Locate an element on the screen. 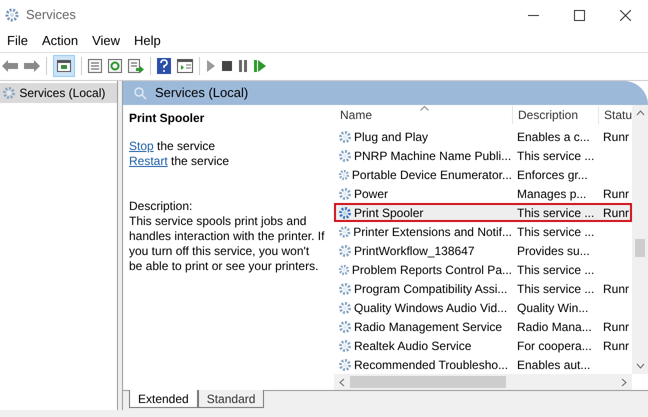 The image size is (648, 417). tab: Extended is located at coordinates (163, 399).